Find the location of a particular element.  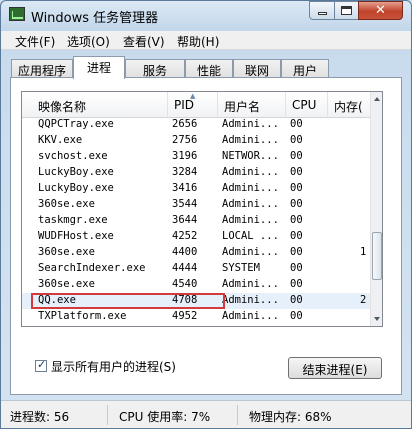

table-row: 360se.exe 4400 Admini... 00 1 is located at coordinates (196, 253).